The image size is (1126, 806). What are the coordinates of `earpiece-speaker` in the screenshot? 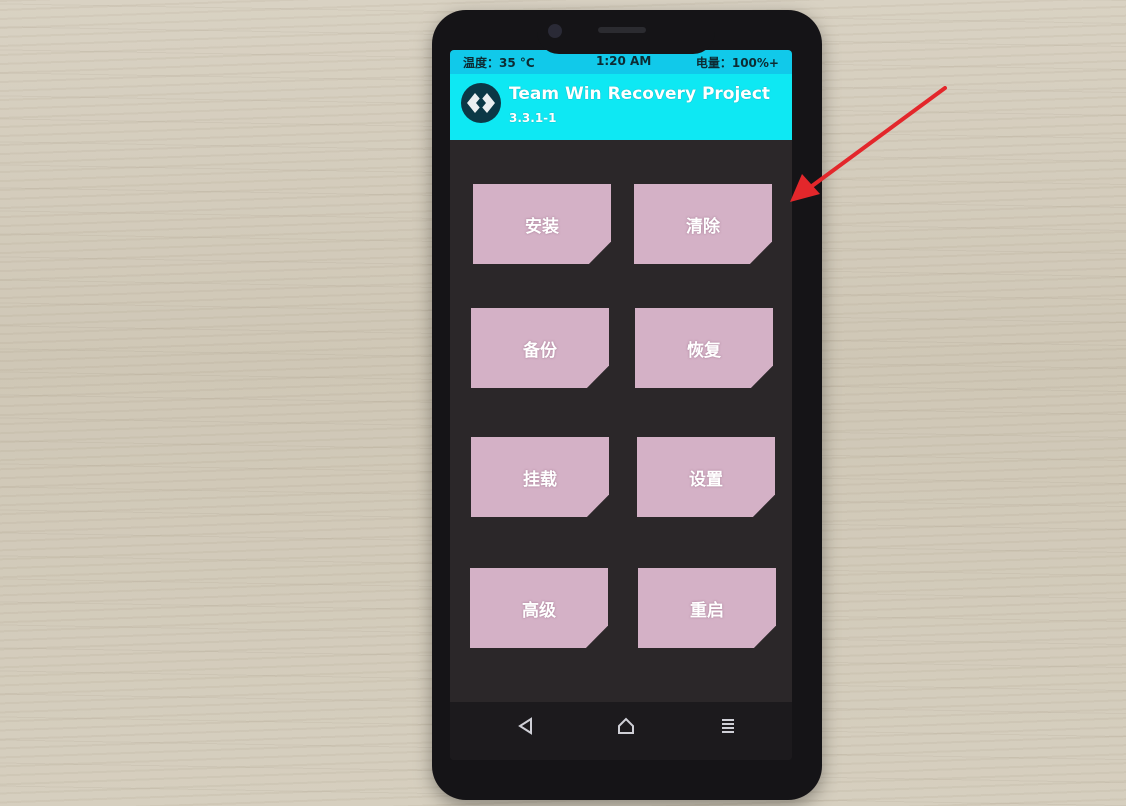 It's located at (622, 30).